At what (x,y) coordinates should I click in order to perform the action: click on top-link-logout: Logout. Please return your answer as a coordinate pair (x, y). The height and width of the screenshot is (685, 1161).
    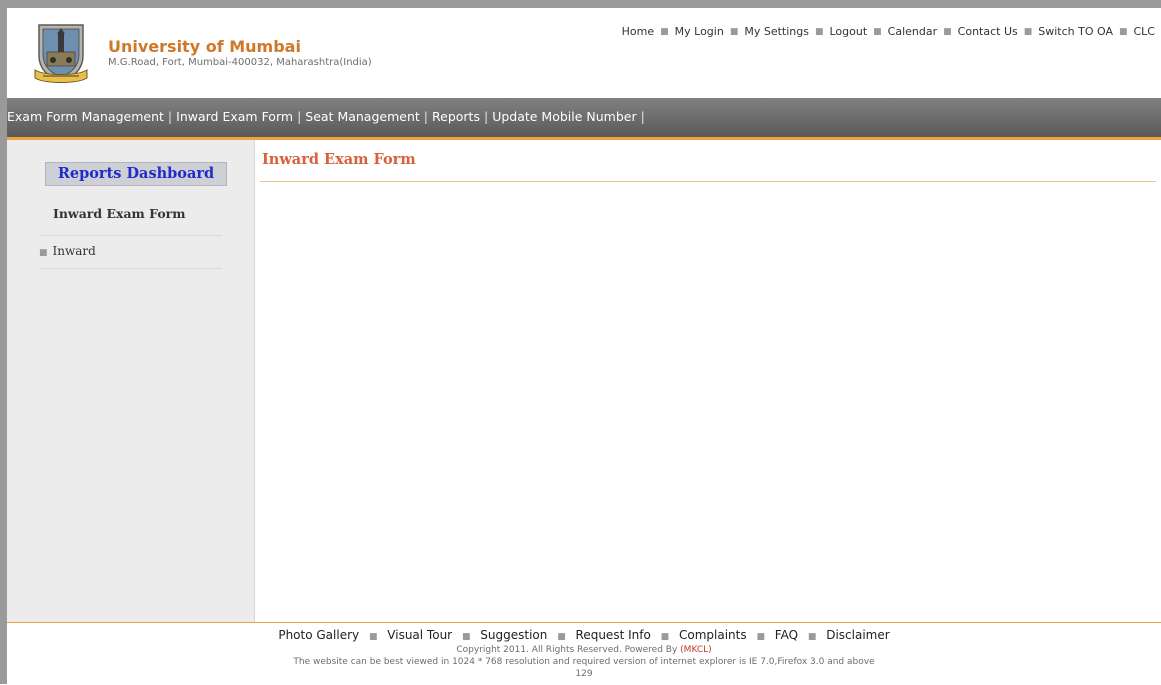
    Looking at the image, I should click on (848, 31).